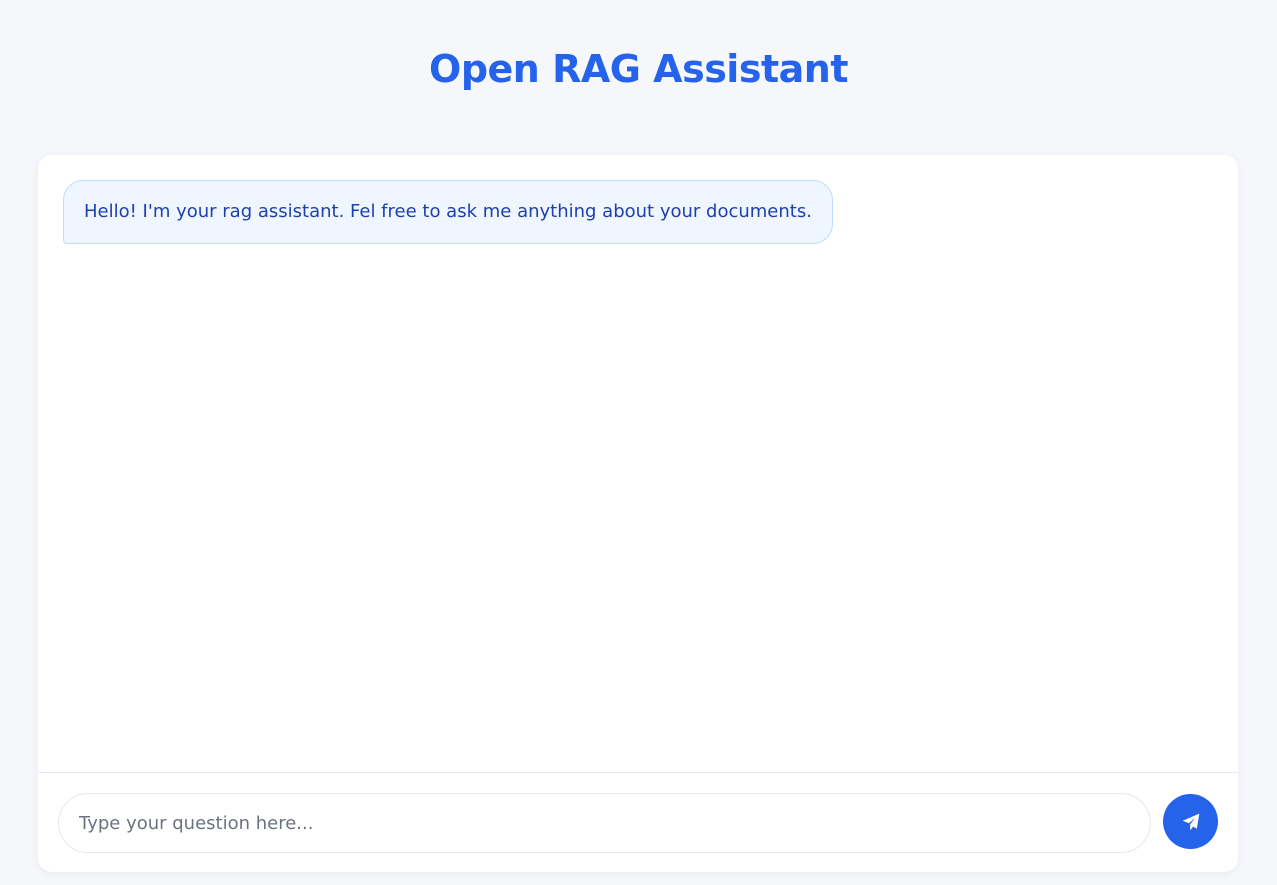 The image size is (1277, 885). Describe the element at coordinates (638, 69) in the screenshot. I see `page-title: Open RAG Assistant` at that location.